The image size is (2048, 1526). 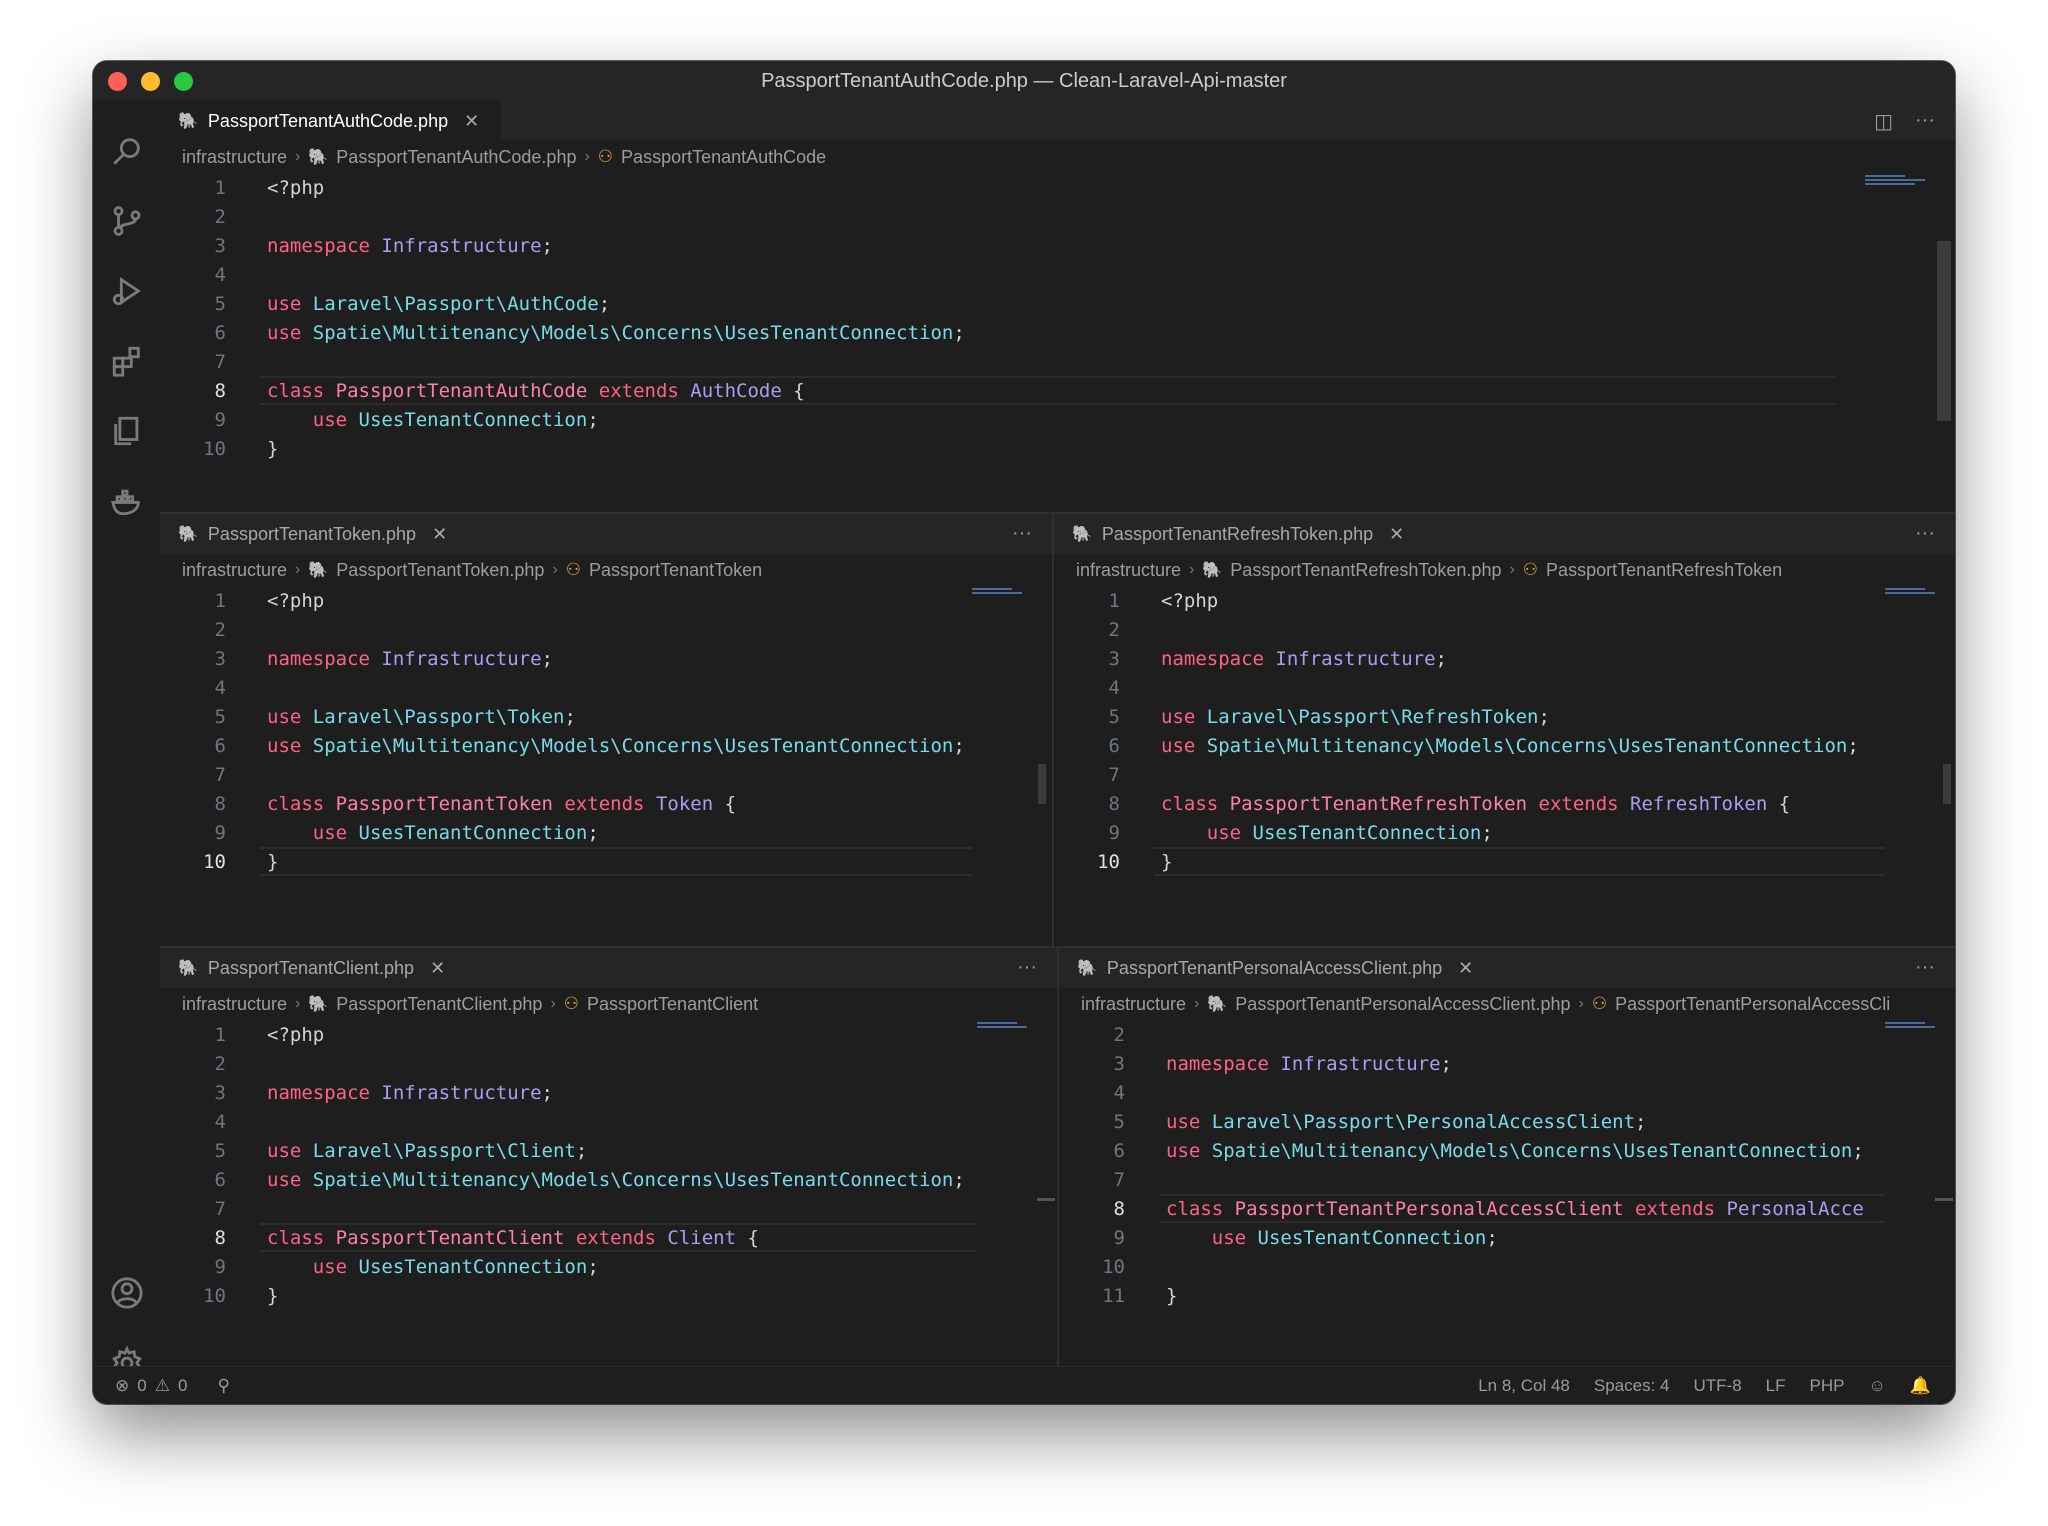 I want to click on search-icon, so click(x=127, y=151).